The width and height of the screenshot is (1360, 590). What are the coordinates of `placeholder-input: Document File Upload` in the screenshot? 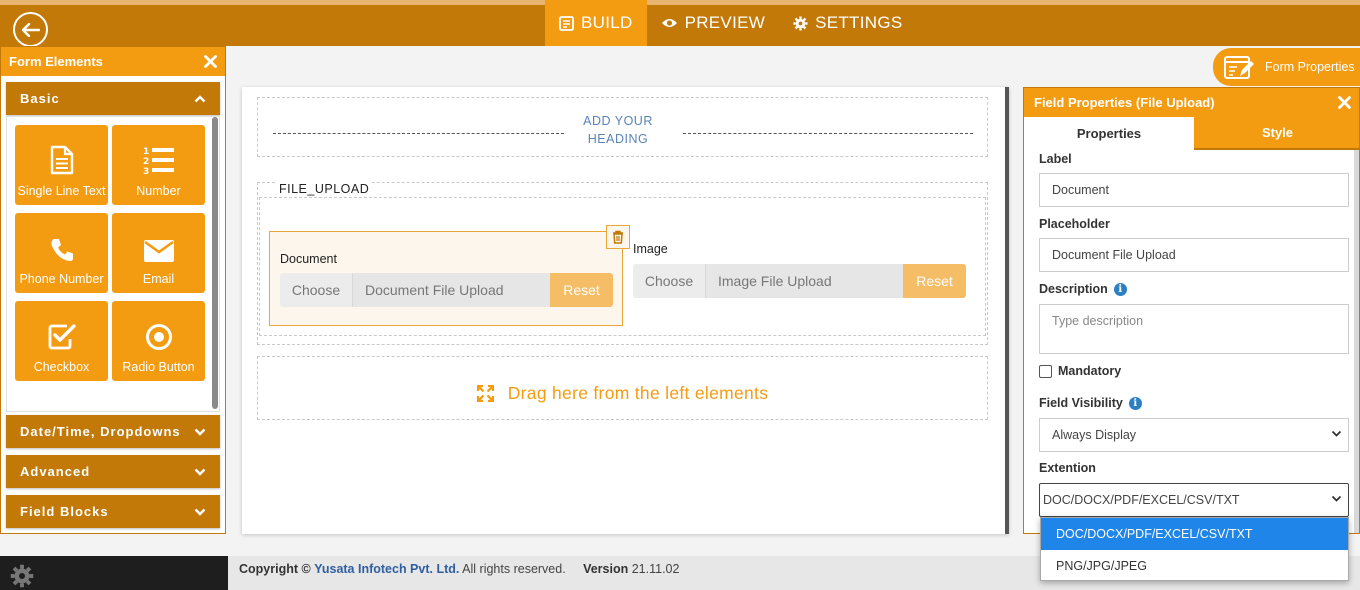 It's located at (1194, 255).